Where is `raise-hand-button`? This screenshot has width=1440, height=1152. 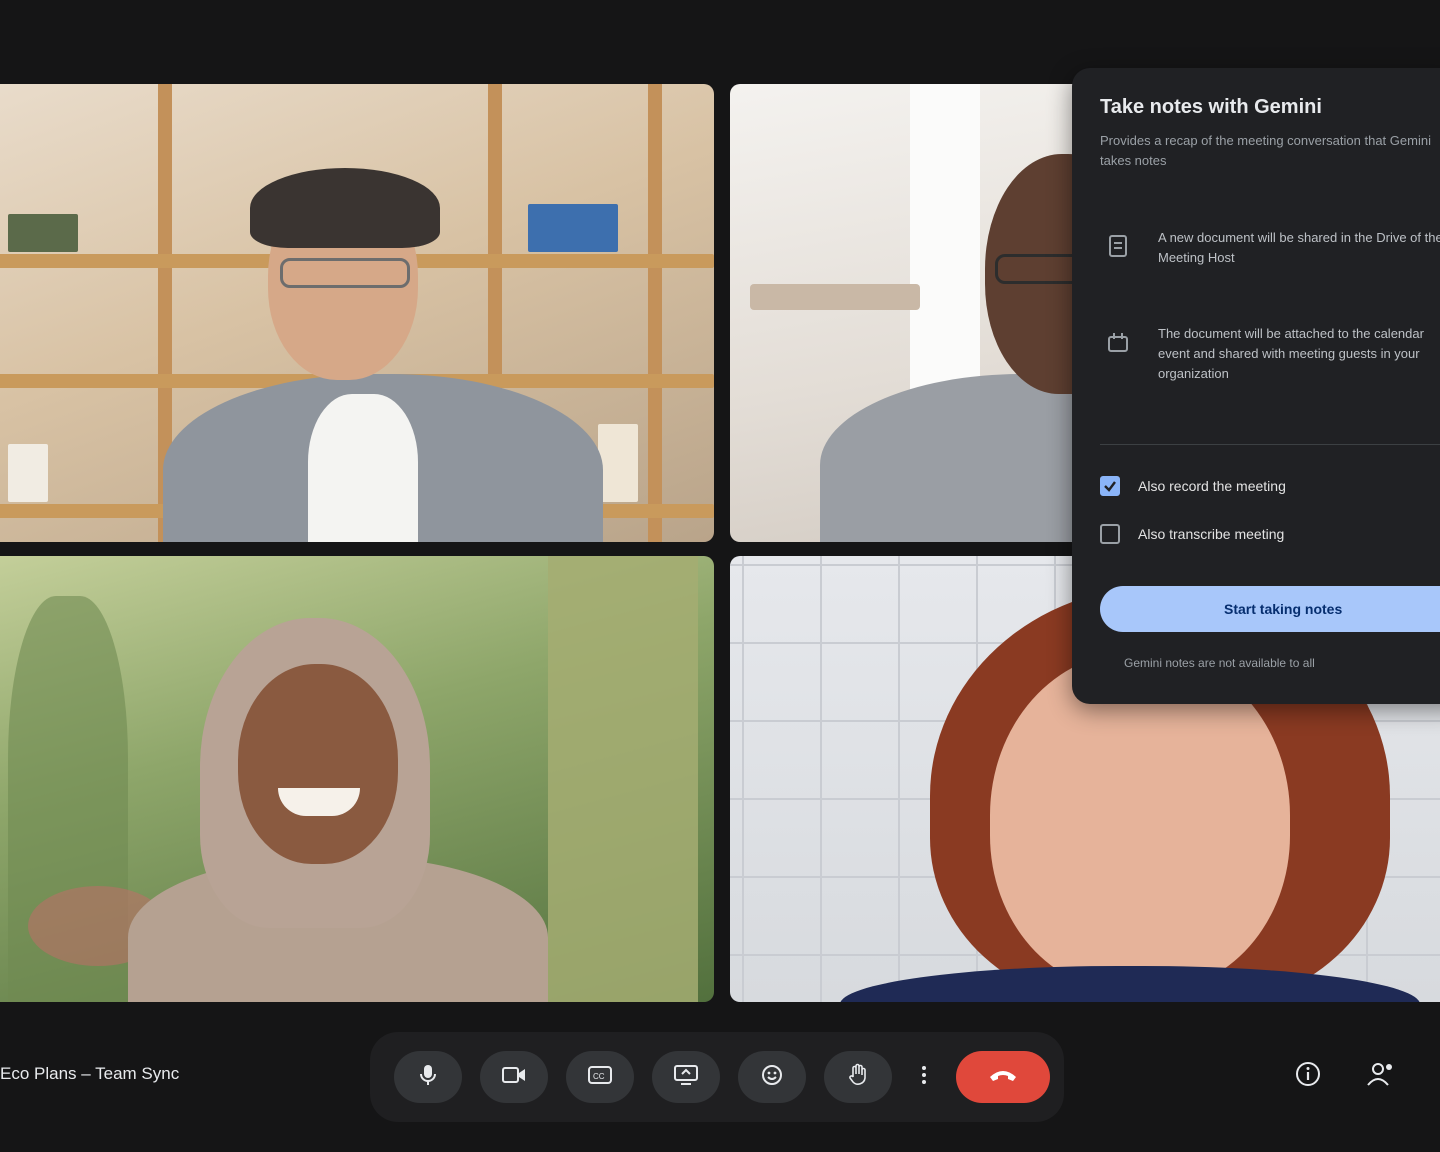
raise-hand-button is located at coordinates (858, 1077).